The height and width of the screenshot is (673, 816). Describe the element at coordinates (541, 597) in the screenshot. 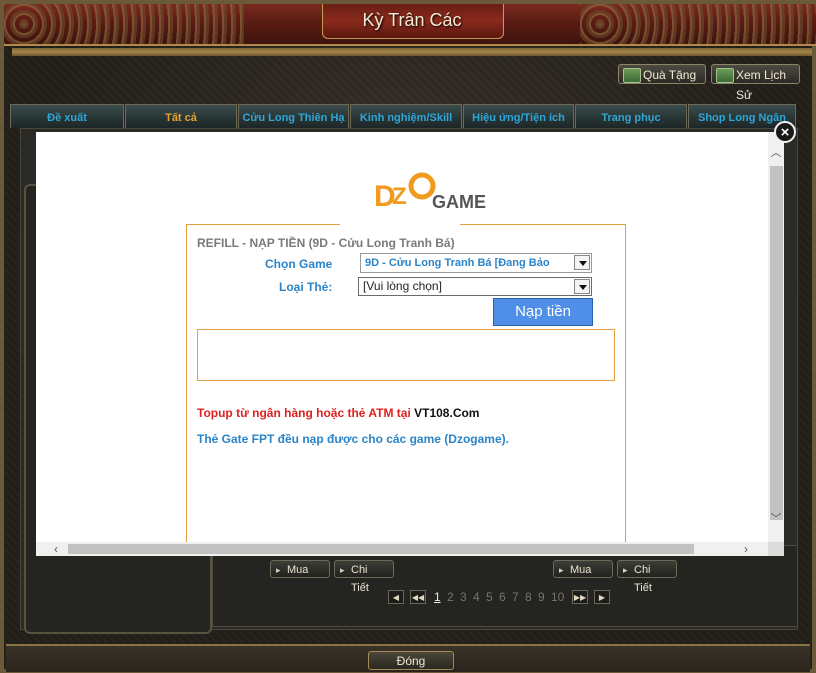

I see `page-link: 9` at that location.